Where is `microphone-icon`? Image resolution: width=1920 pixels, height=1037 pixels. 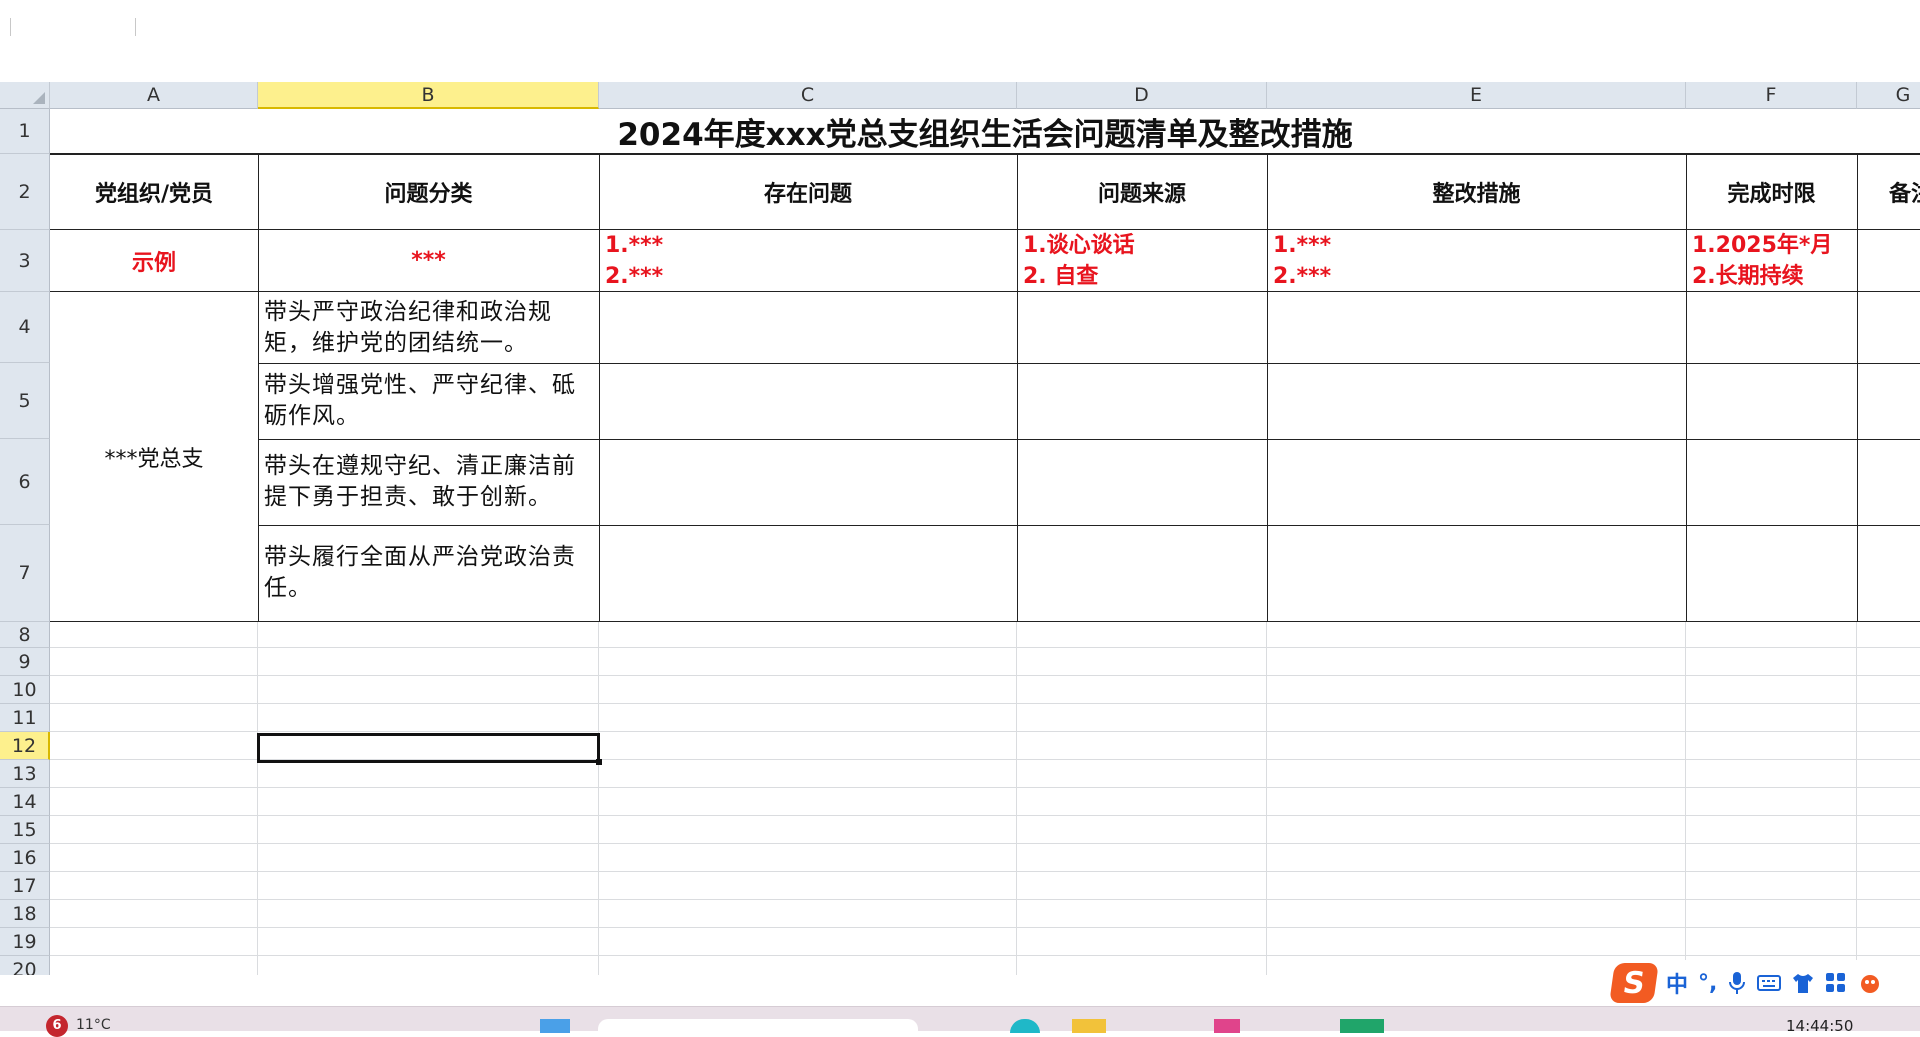 microphone-icon is located at coordinates (1737, 983).